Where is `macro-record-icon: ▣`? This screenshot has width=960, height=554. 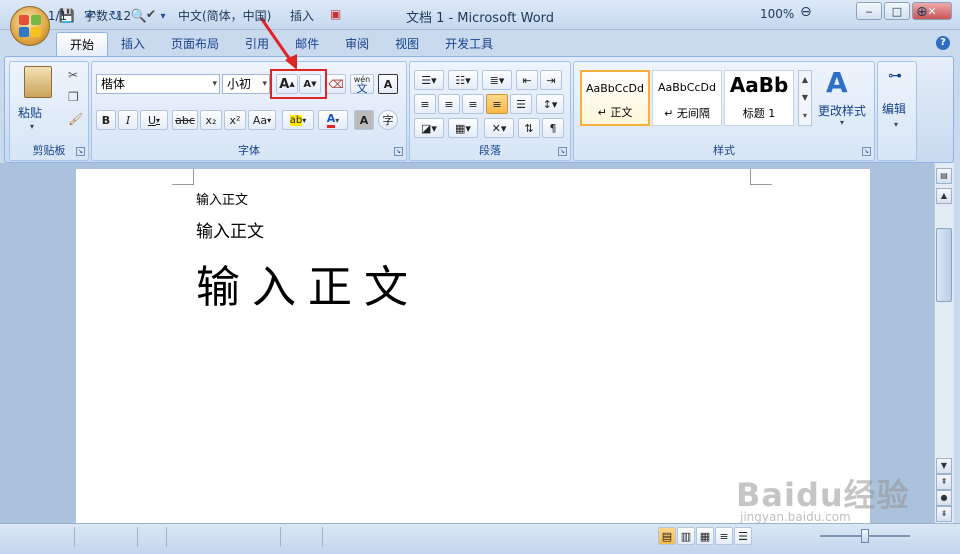
macro-record-icon: ▣ is located at coordinates (335, 14).